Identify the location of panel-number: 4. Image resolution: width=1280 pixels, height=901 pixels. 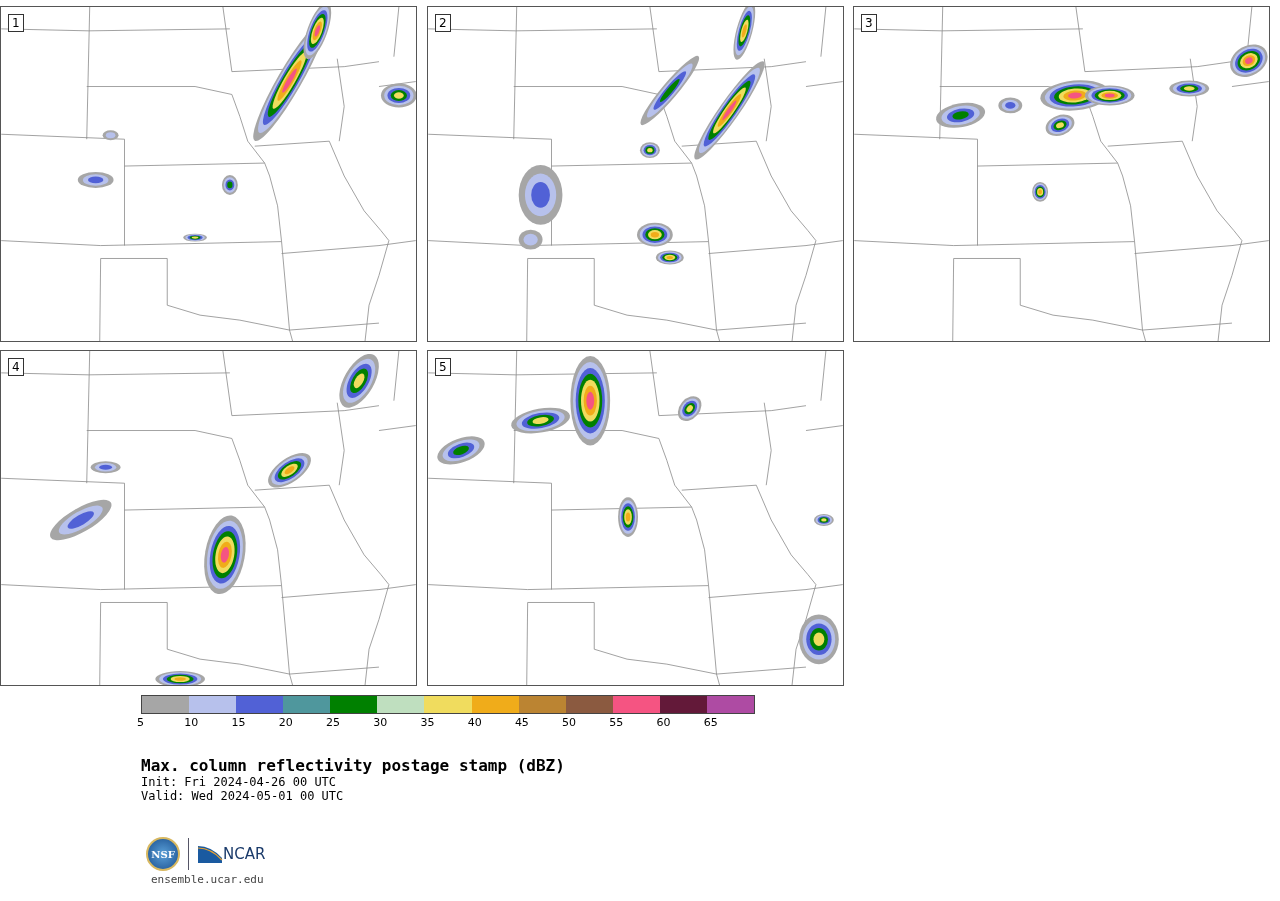
(16, 367).